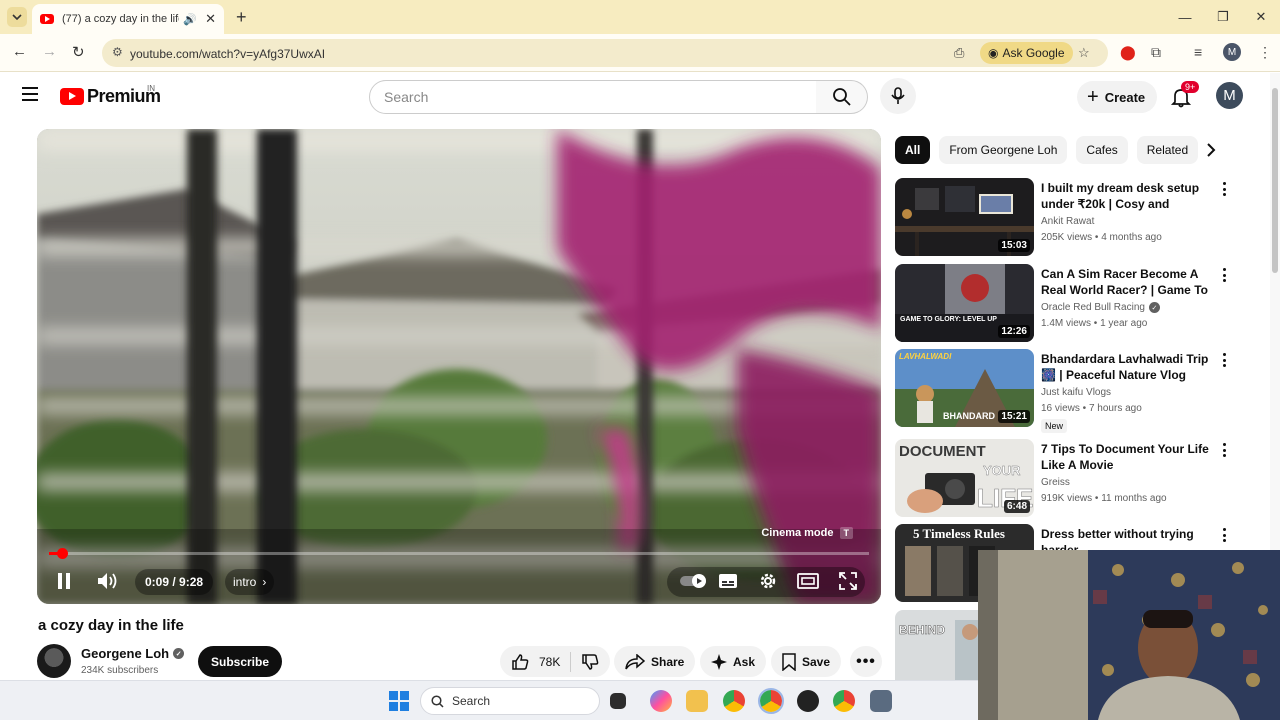 The height and width of the screenshot is (720, 1280). Describe the element at coordinates (808, 581) in the screenshot. I see `theater-mode-button` at that location.